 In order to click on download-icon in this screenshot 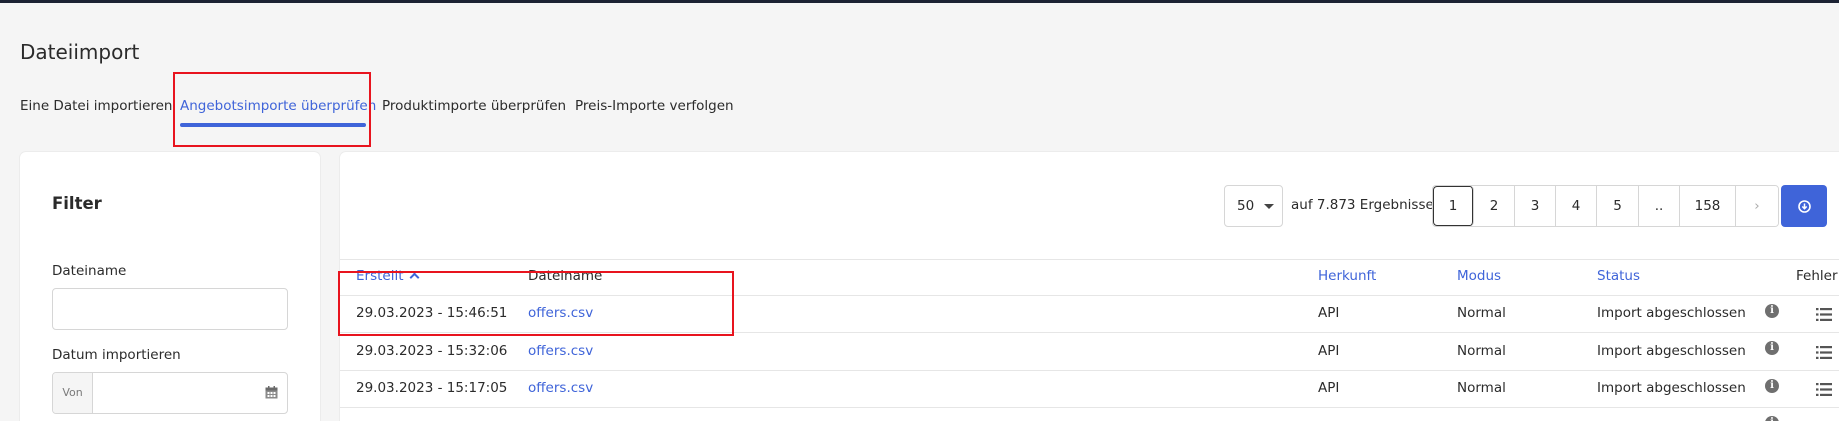, I will do `click(1804, 206)`.